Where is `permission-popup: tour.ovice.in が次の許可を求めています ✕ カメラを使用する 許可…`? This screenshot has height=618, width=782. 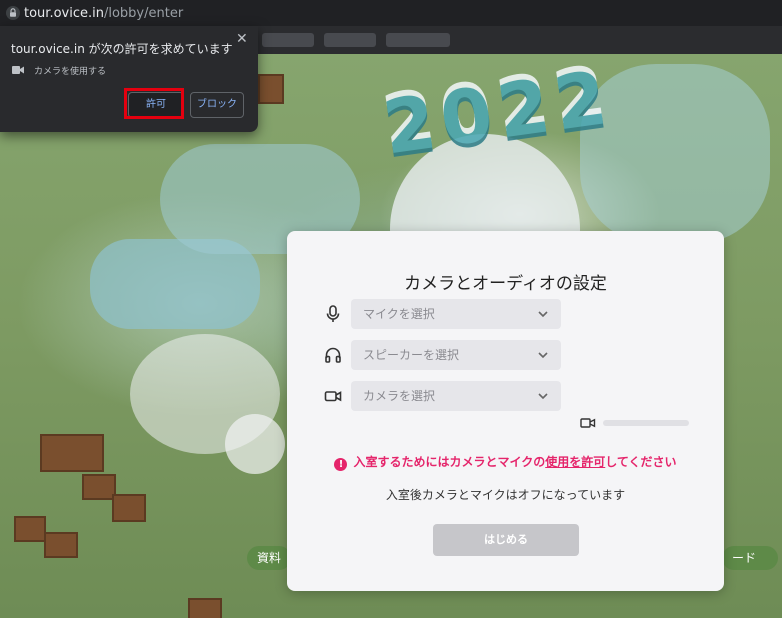 permission-popup: tour.ovice.in が次の許可を求めています ✕ カメラを使用する 許可… is located at coordinates (129, 79).